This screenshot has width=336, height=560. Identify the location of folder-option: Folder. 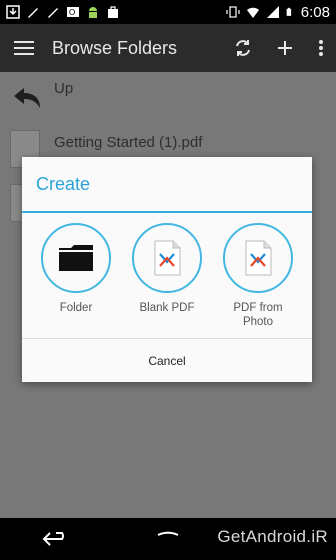
(76, 280).